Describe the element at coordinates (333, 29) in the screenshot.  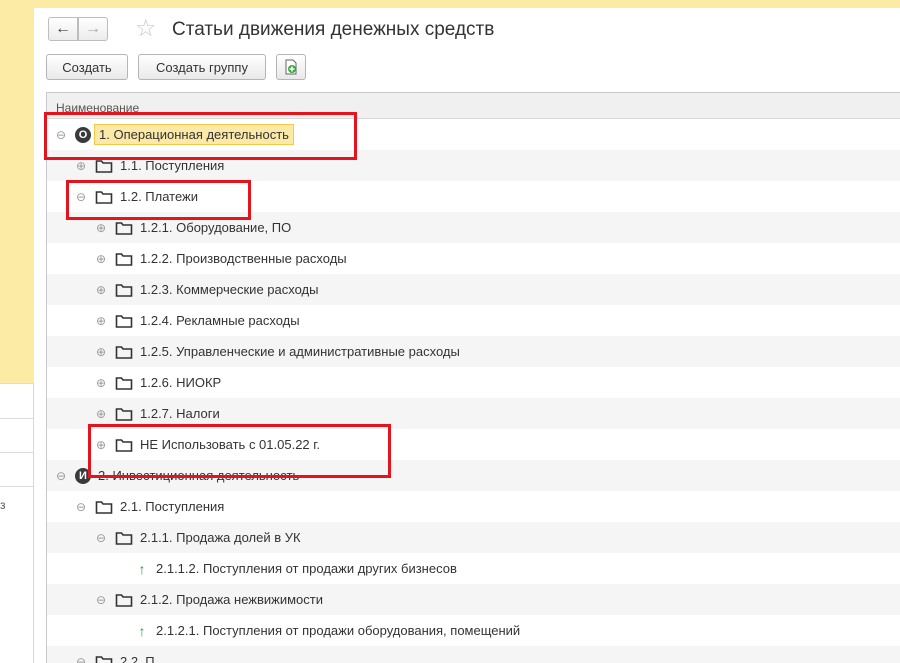
I see `page-title: Статьи движения денежных средств` at that location.